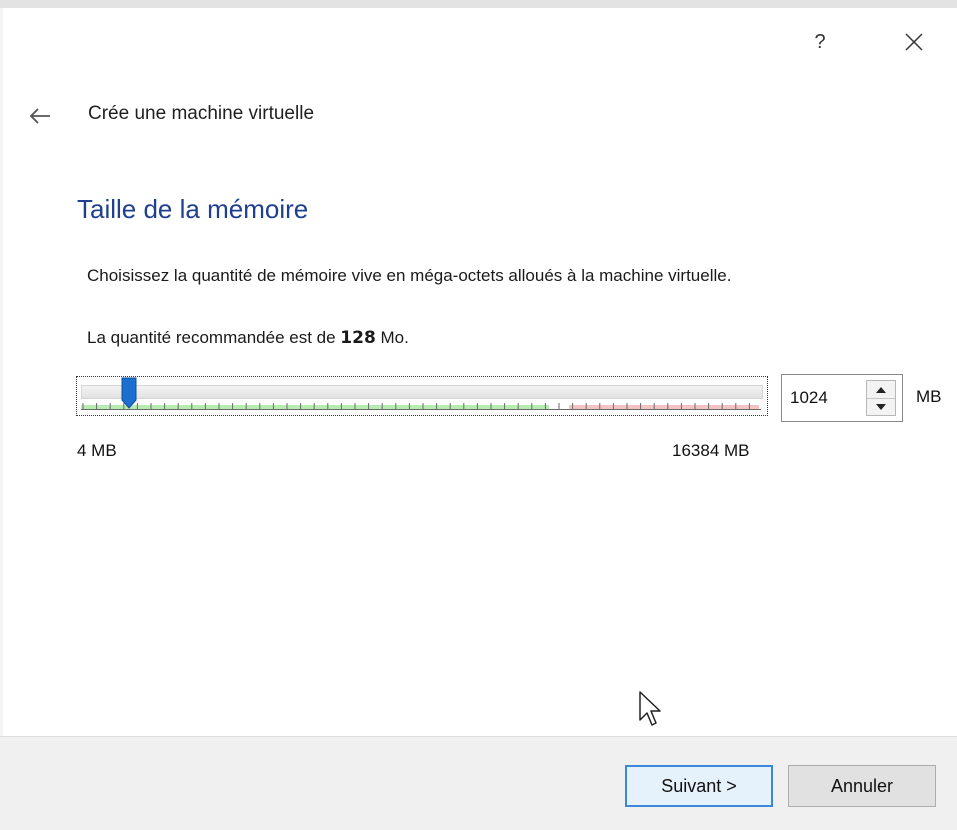 Image resolution: width=957 pixels, height=830 pixels. I want to click on question-mark-icon: ?, so click(820, 41).